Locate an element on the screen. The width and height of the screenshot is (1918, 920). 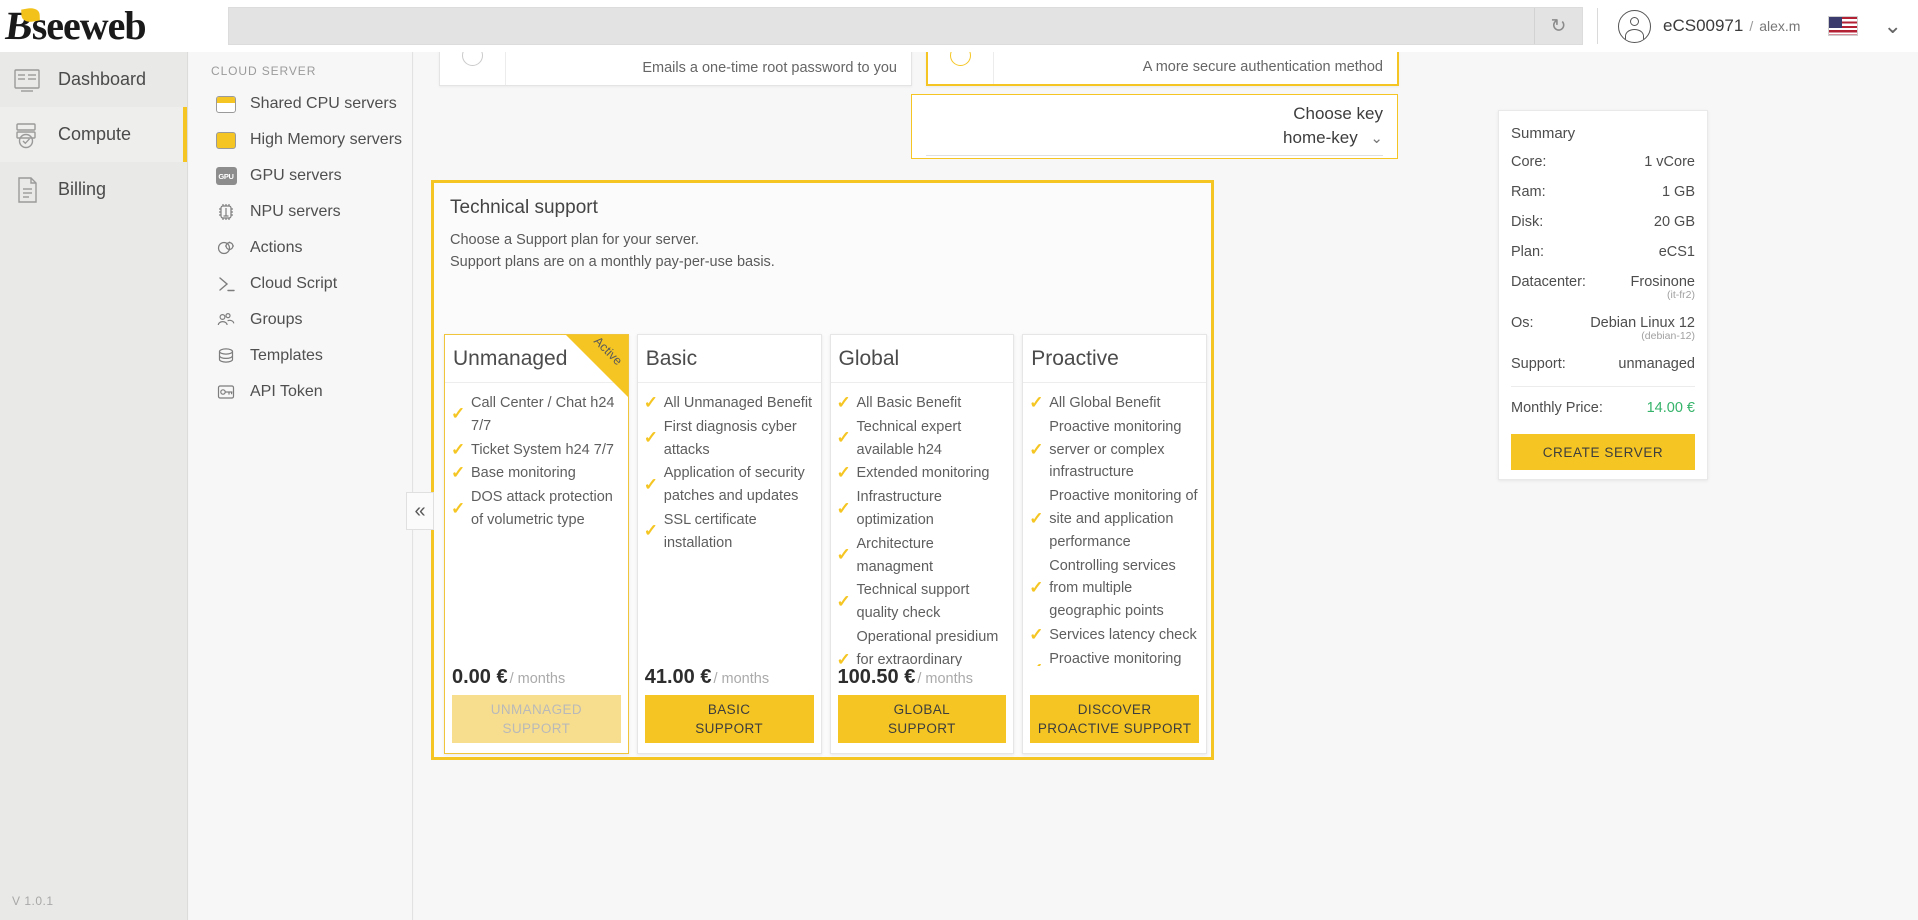
dashboard-icon is located at coordinates (27, 80).